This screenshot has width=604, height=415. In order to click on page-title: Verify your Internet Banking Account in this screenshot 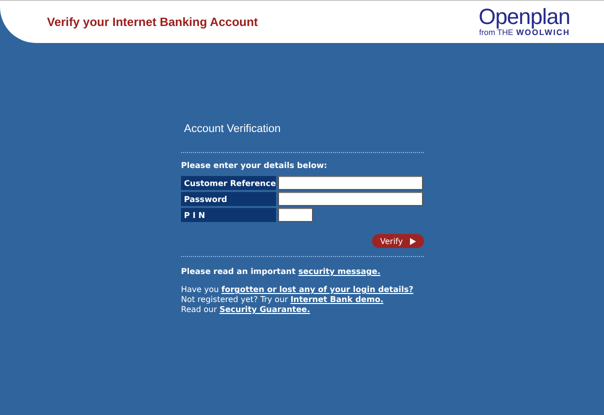, I will do `click(152, 22)`.